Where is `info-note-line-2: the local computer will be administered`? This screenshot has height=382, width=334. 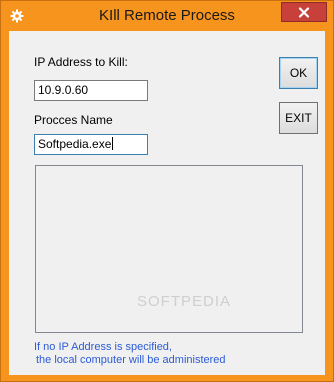
info-note-line-2: the local computer will be administered is located at coordinates (131, 360).